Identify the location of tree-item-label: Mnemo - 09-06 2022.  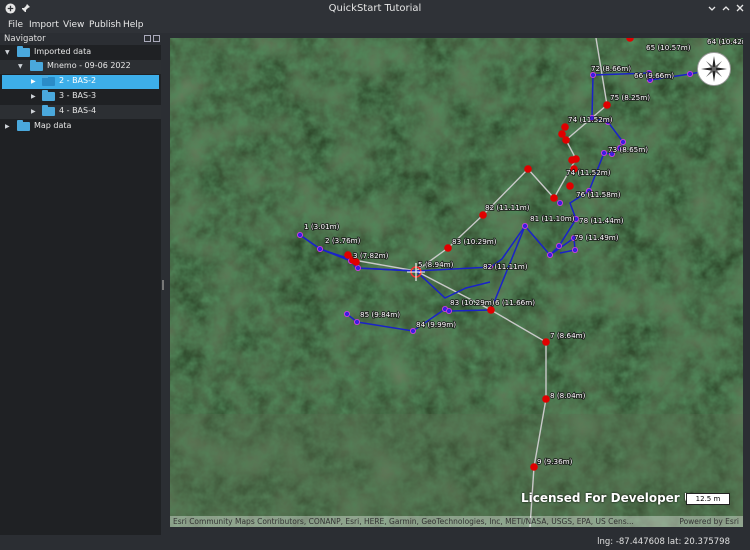
(89, 65).